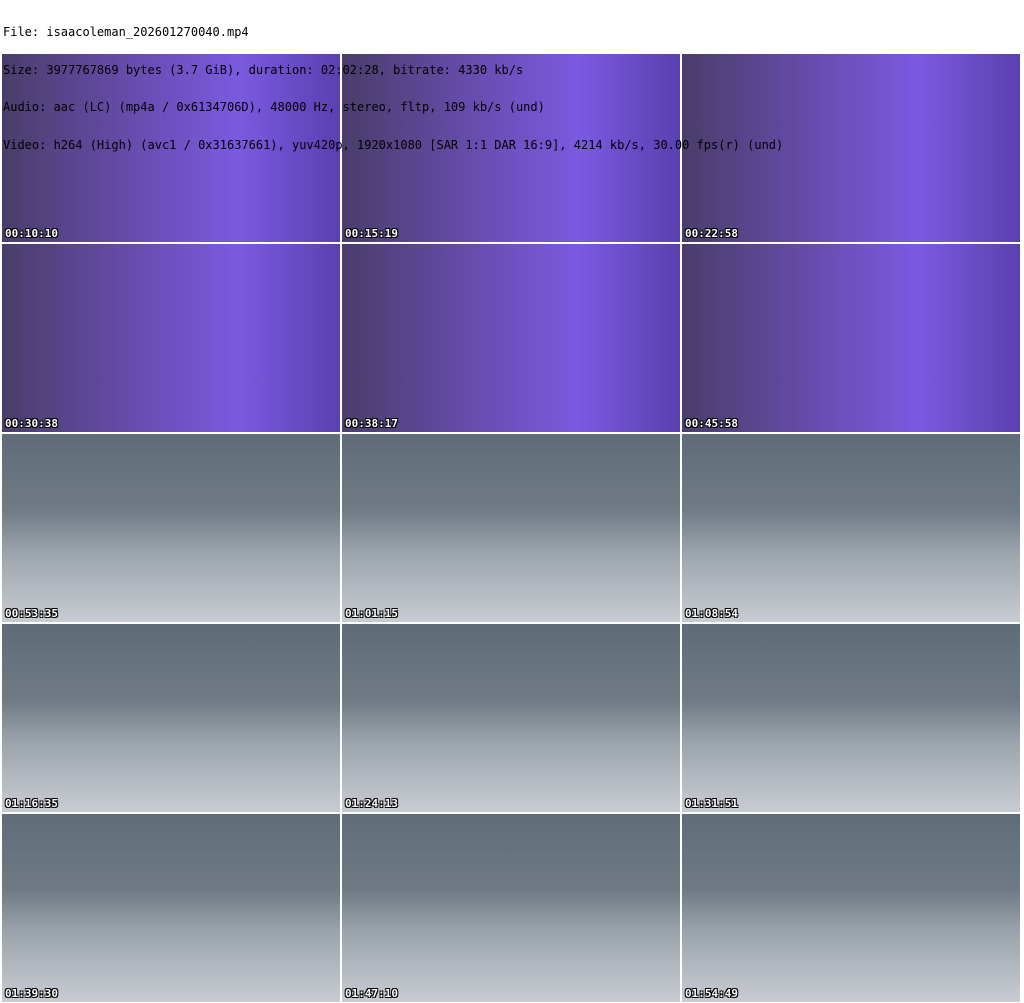  What do you see at coordinates (171, 908) in the screenshot?
I see `video-thumbnail: 01:39:30` at bounding box center [171, 908].